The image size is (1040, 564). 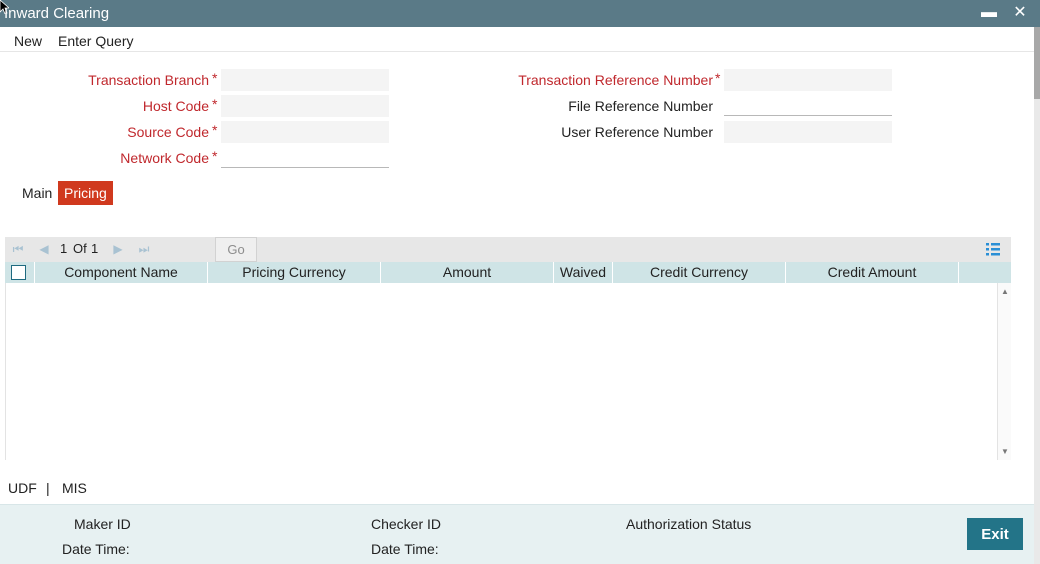 I want to click on close-icon: ✕, so click(x=1020, y=13).